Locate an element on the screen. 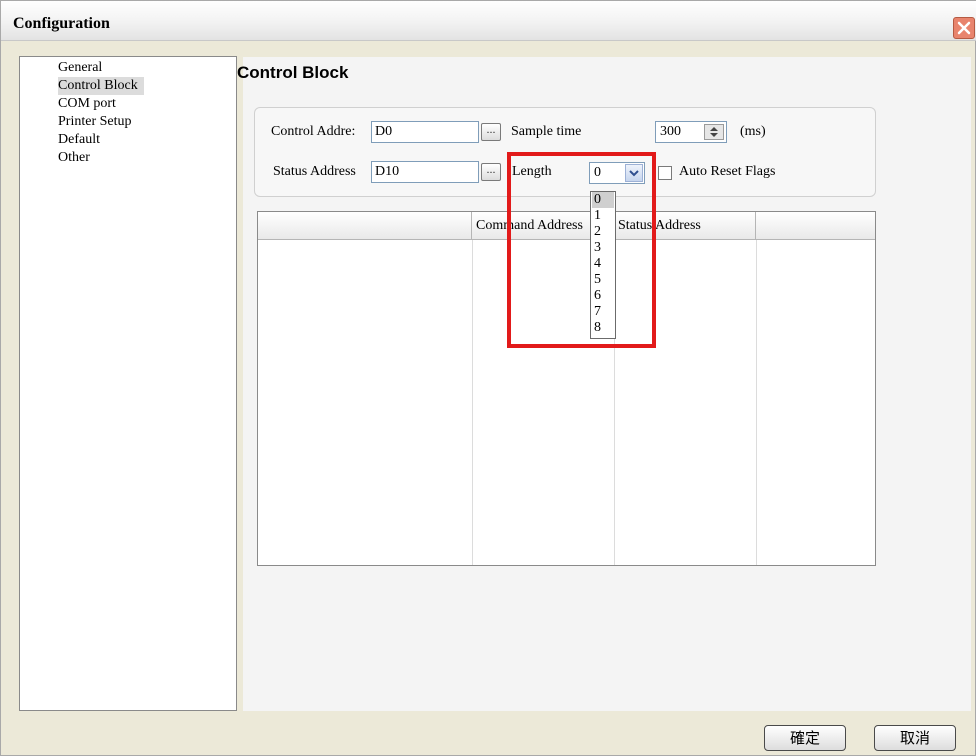 The width and height of the screenshot is (976, 756). close-button is located at coordinates (964, 28).